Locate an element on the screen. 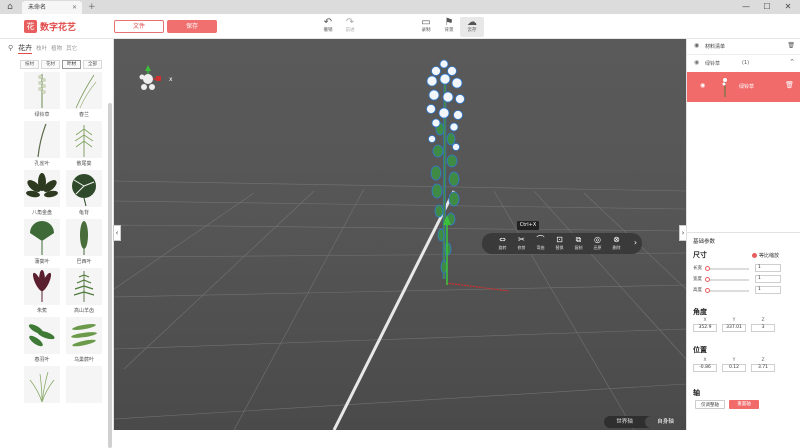 The image size is (800, 448). material-group: ◉ 绿铃草 (1) ⌃ is located at coordinates (743, 64).